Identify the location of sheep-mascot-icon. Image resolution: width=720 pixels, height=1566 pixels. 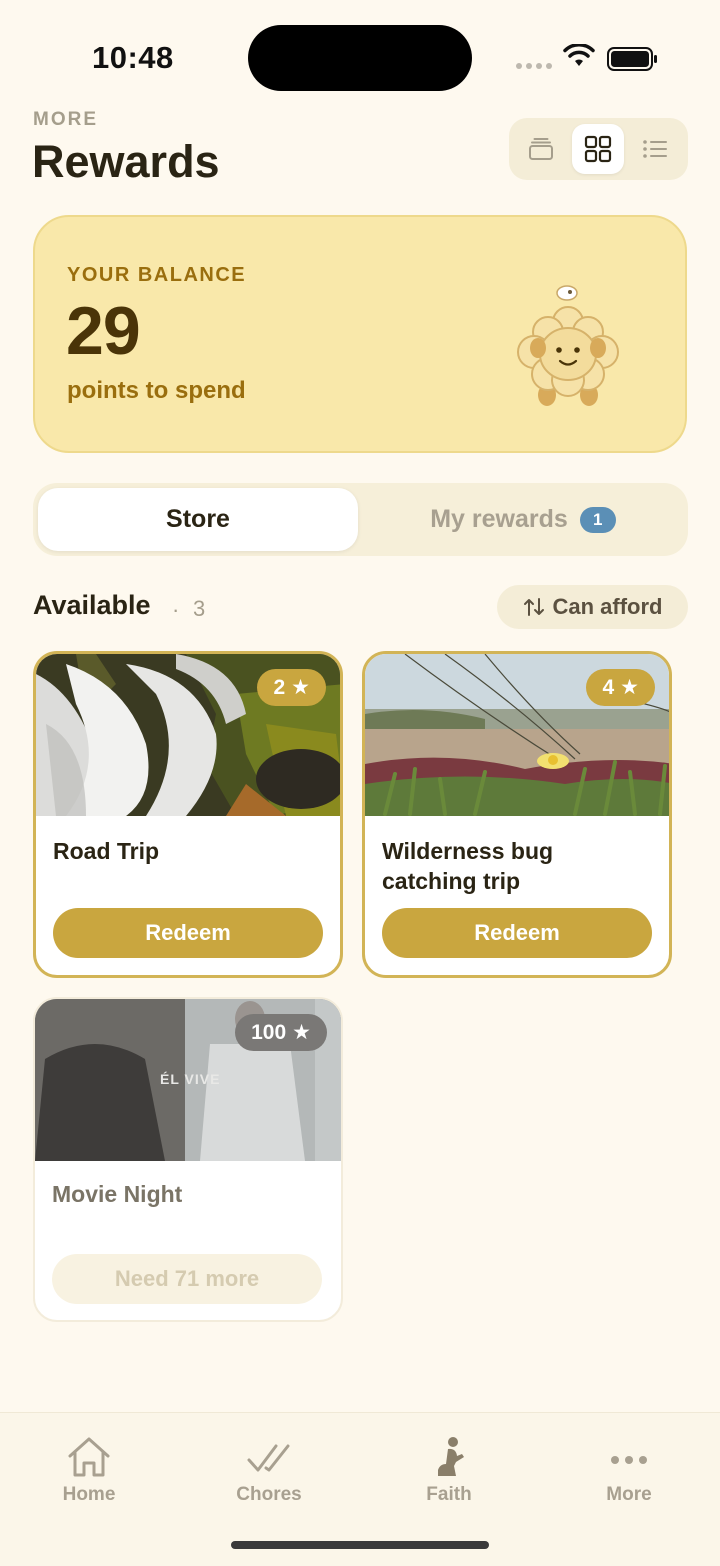
(568, 345).